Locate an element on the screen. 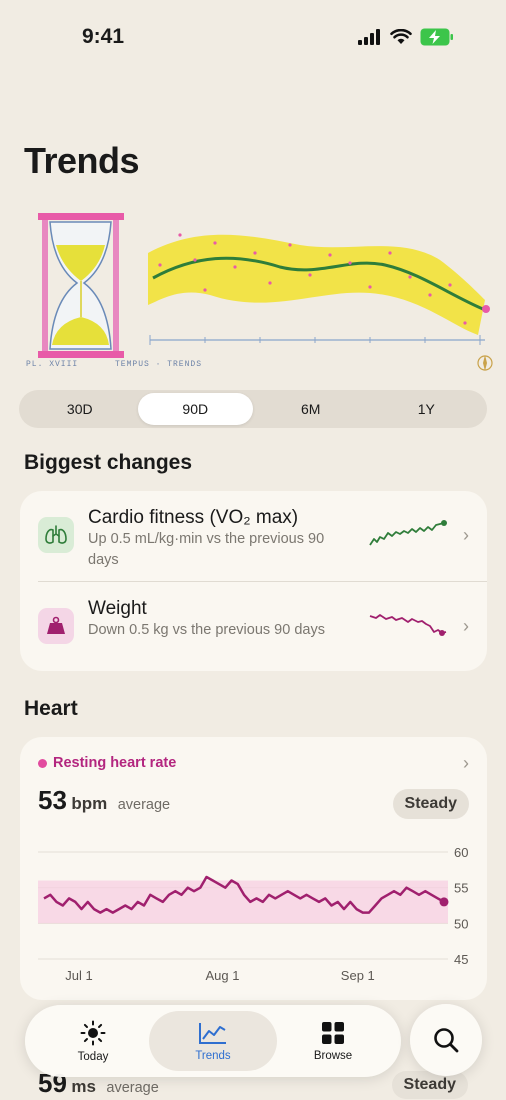 The image size is (506, 1100). range-segmented-control: 30D 90D 6M 1Y is located at coordinates (253, 409).